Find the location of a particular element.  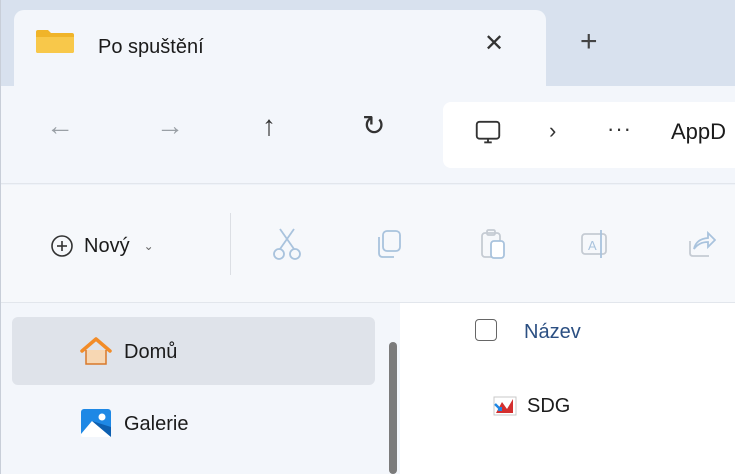

rename-icon: A is located at coordinates (595, 244).